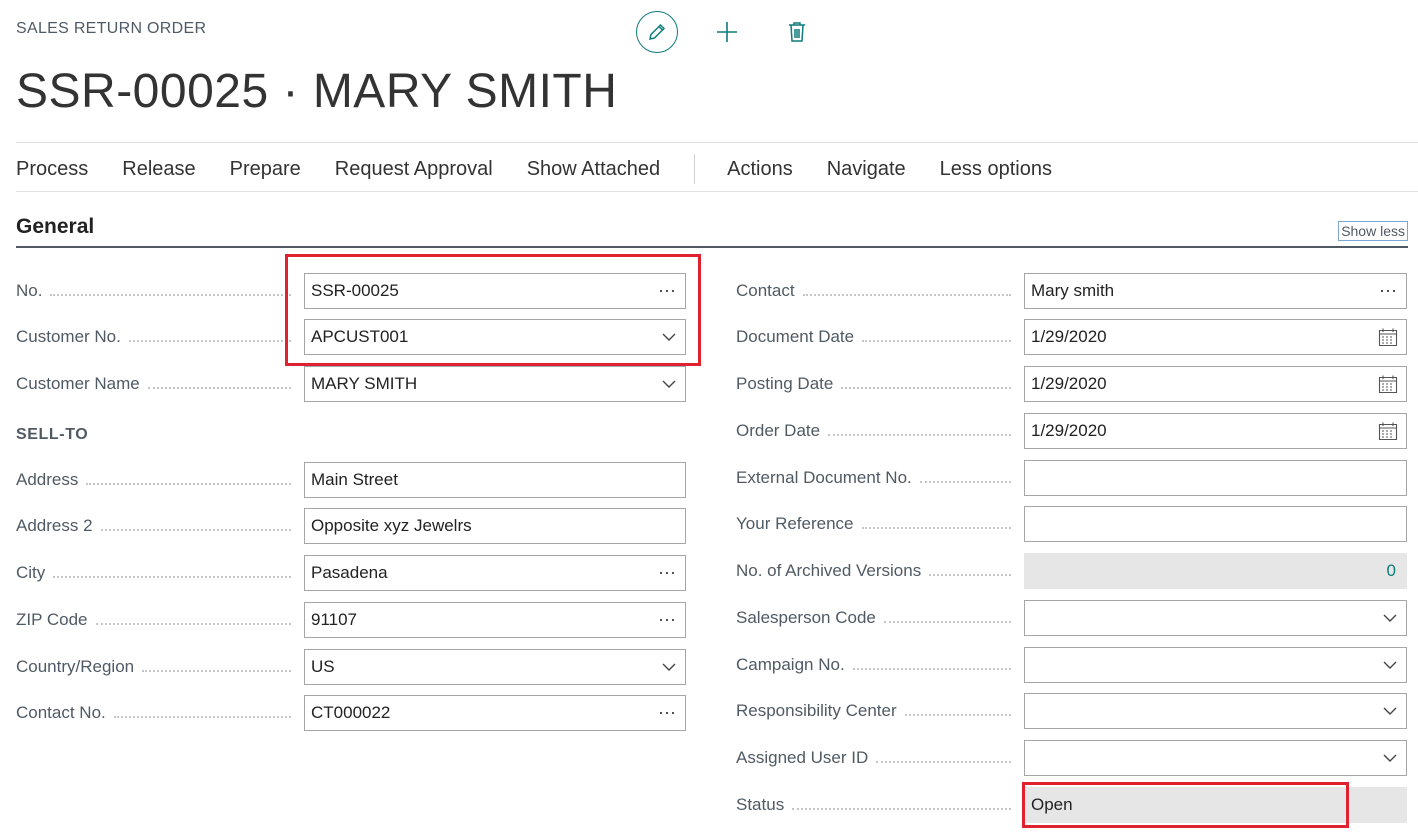 This screenshot has height=840, width=1418. I want to click on field-label-customer-no: Customer No., so click(153, 337).